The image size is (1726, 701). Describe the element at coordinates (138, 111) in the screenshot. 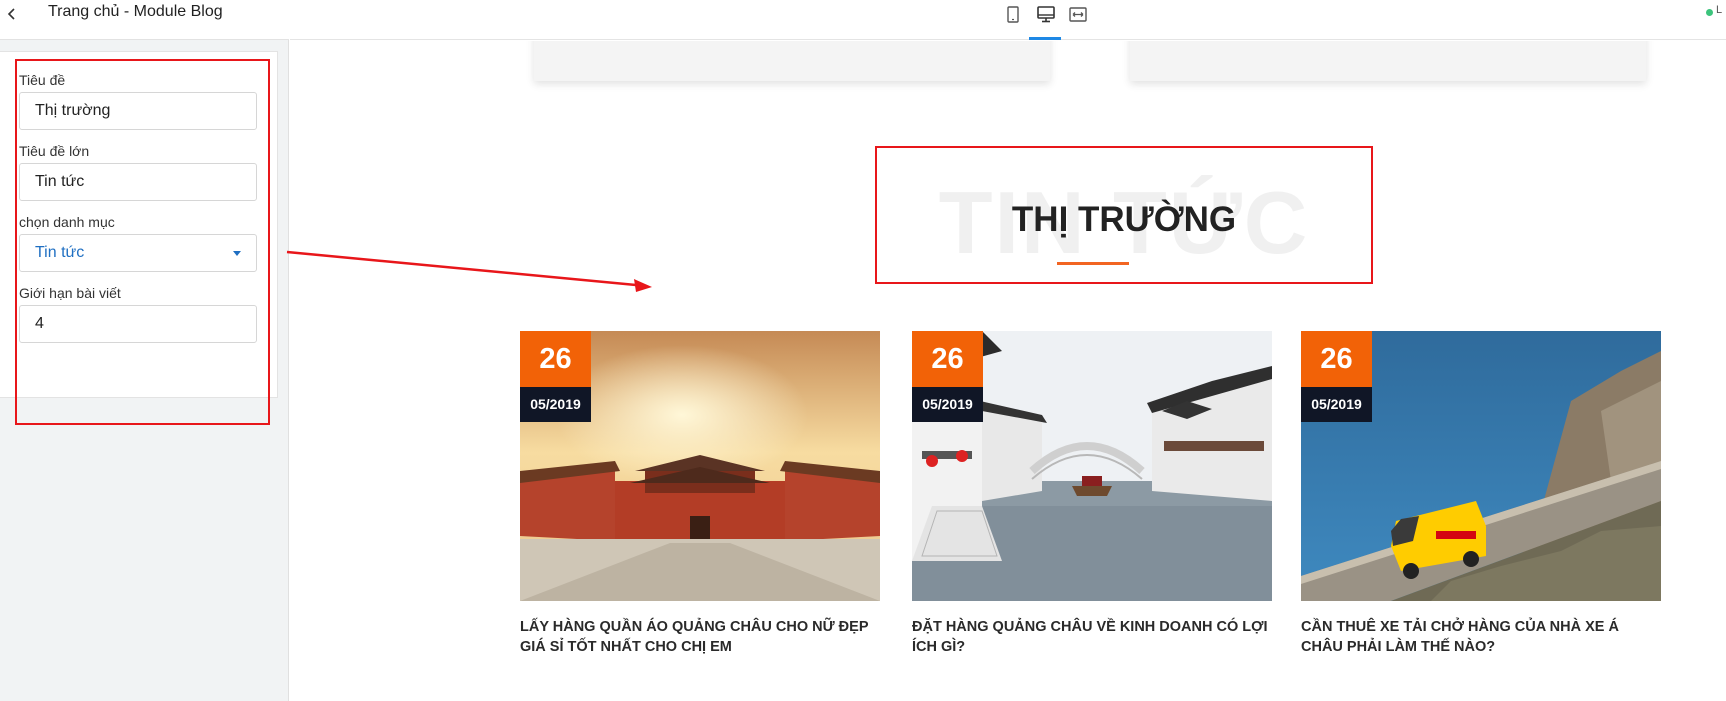

I see `title-input` at that location.